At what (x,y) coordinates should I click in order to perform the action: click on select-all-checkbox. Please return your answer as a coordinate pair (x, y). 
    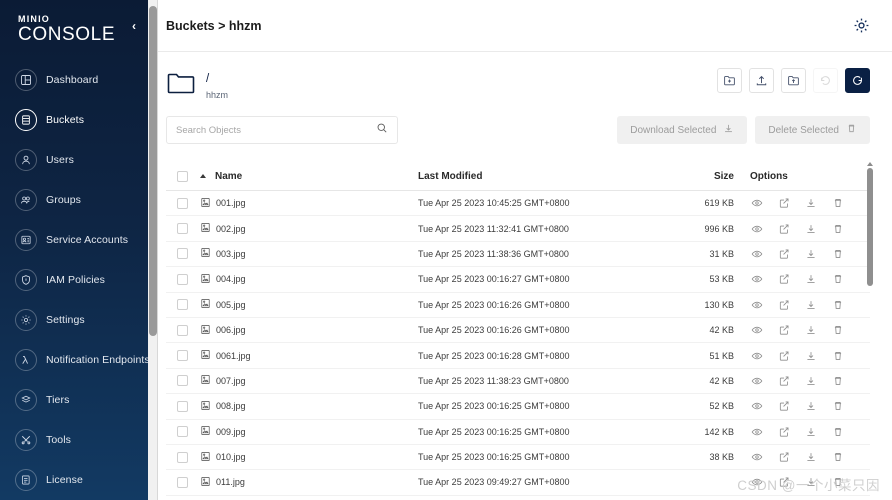
    Looking at the image, I should click on (182, 176).